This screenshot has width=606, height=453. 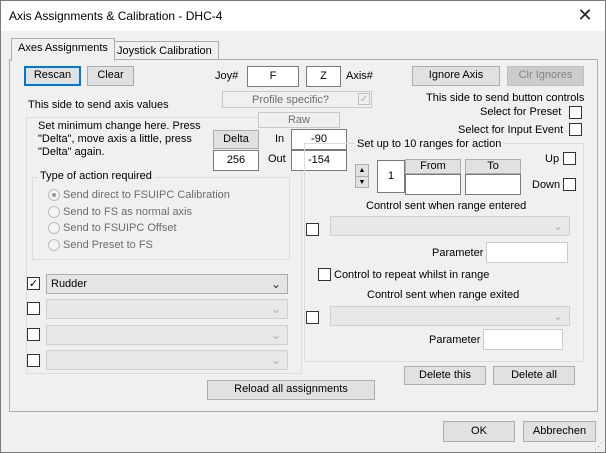 What do you see at coordinates (54, 245) in the screenshot?
I see `action-radio-preset` at bounding box center [54, 245].